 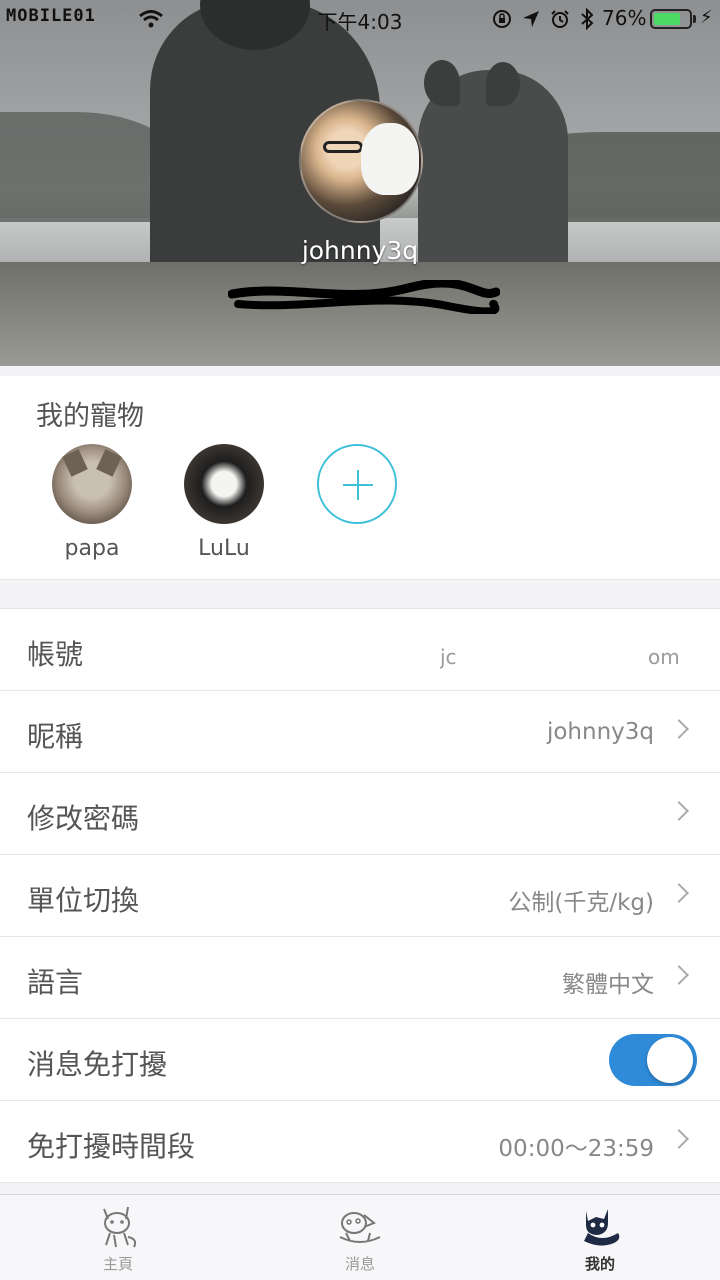 What do you see at coordinates (55, 654) in the screenshot?
I see `account-label: 帳號` at bounding box center [55, 654].